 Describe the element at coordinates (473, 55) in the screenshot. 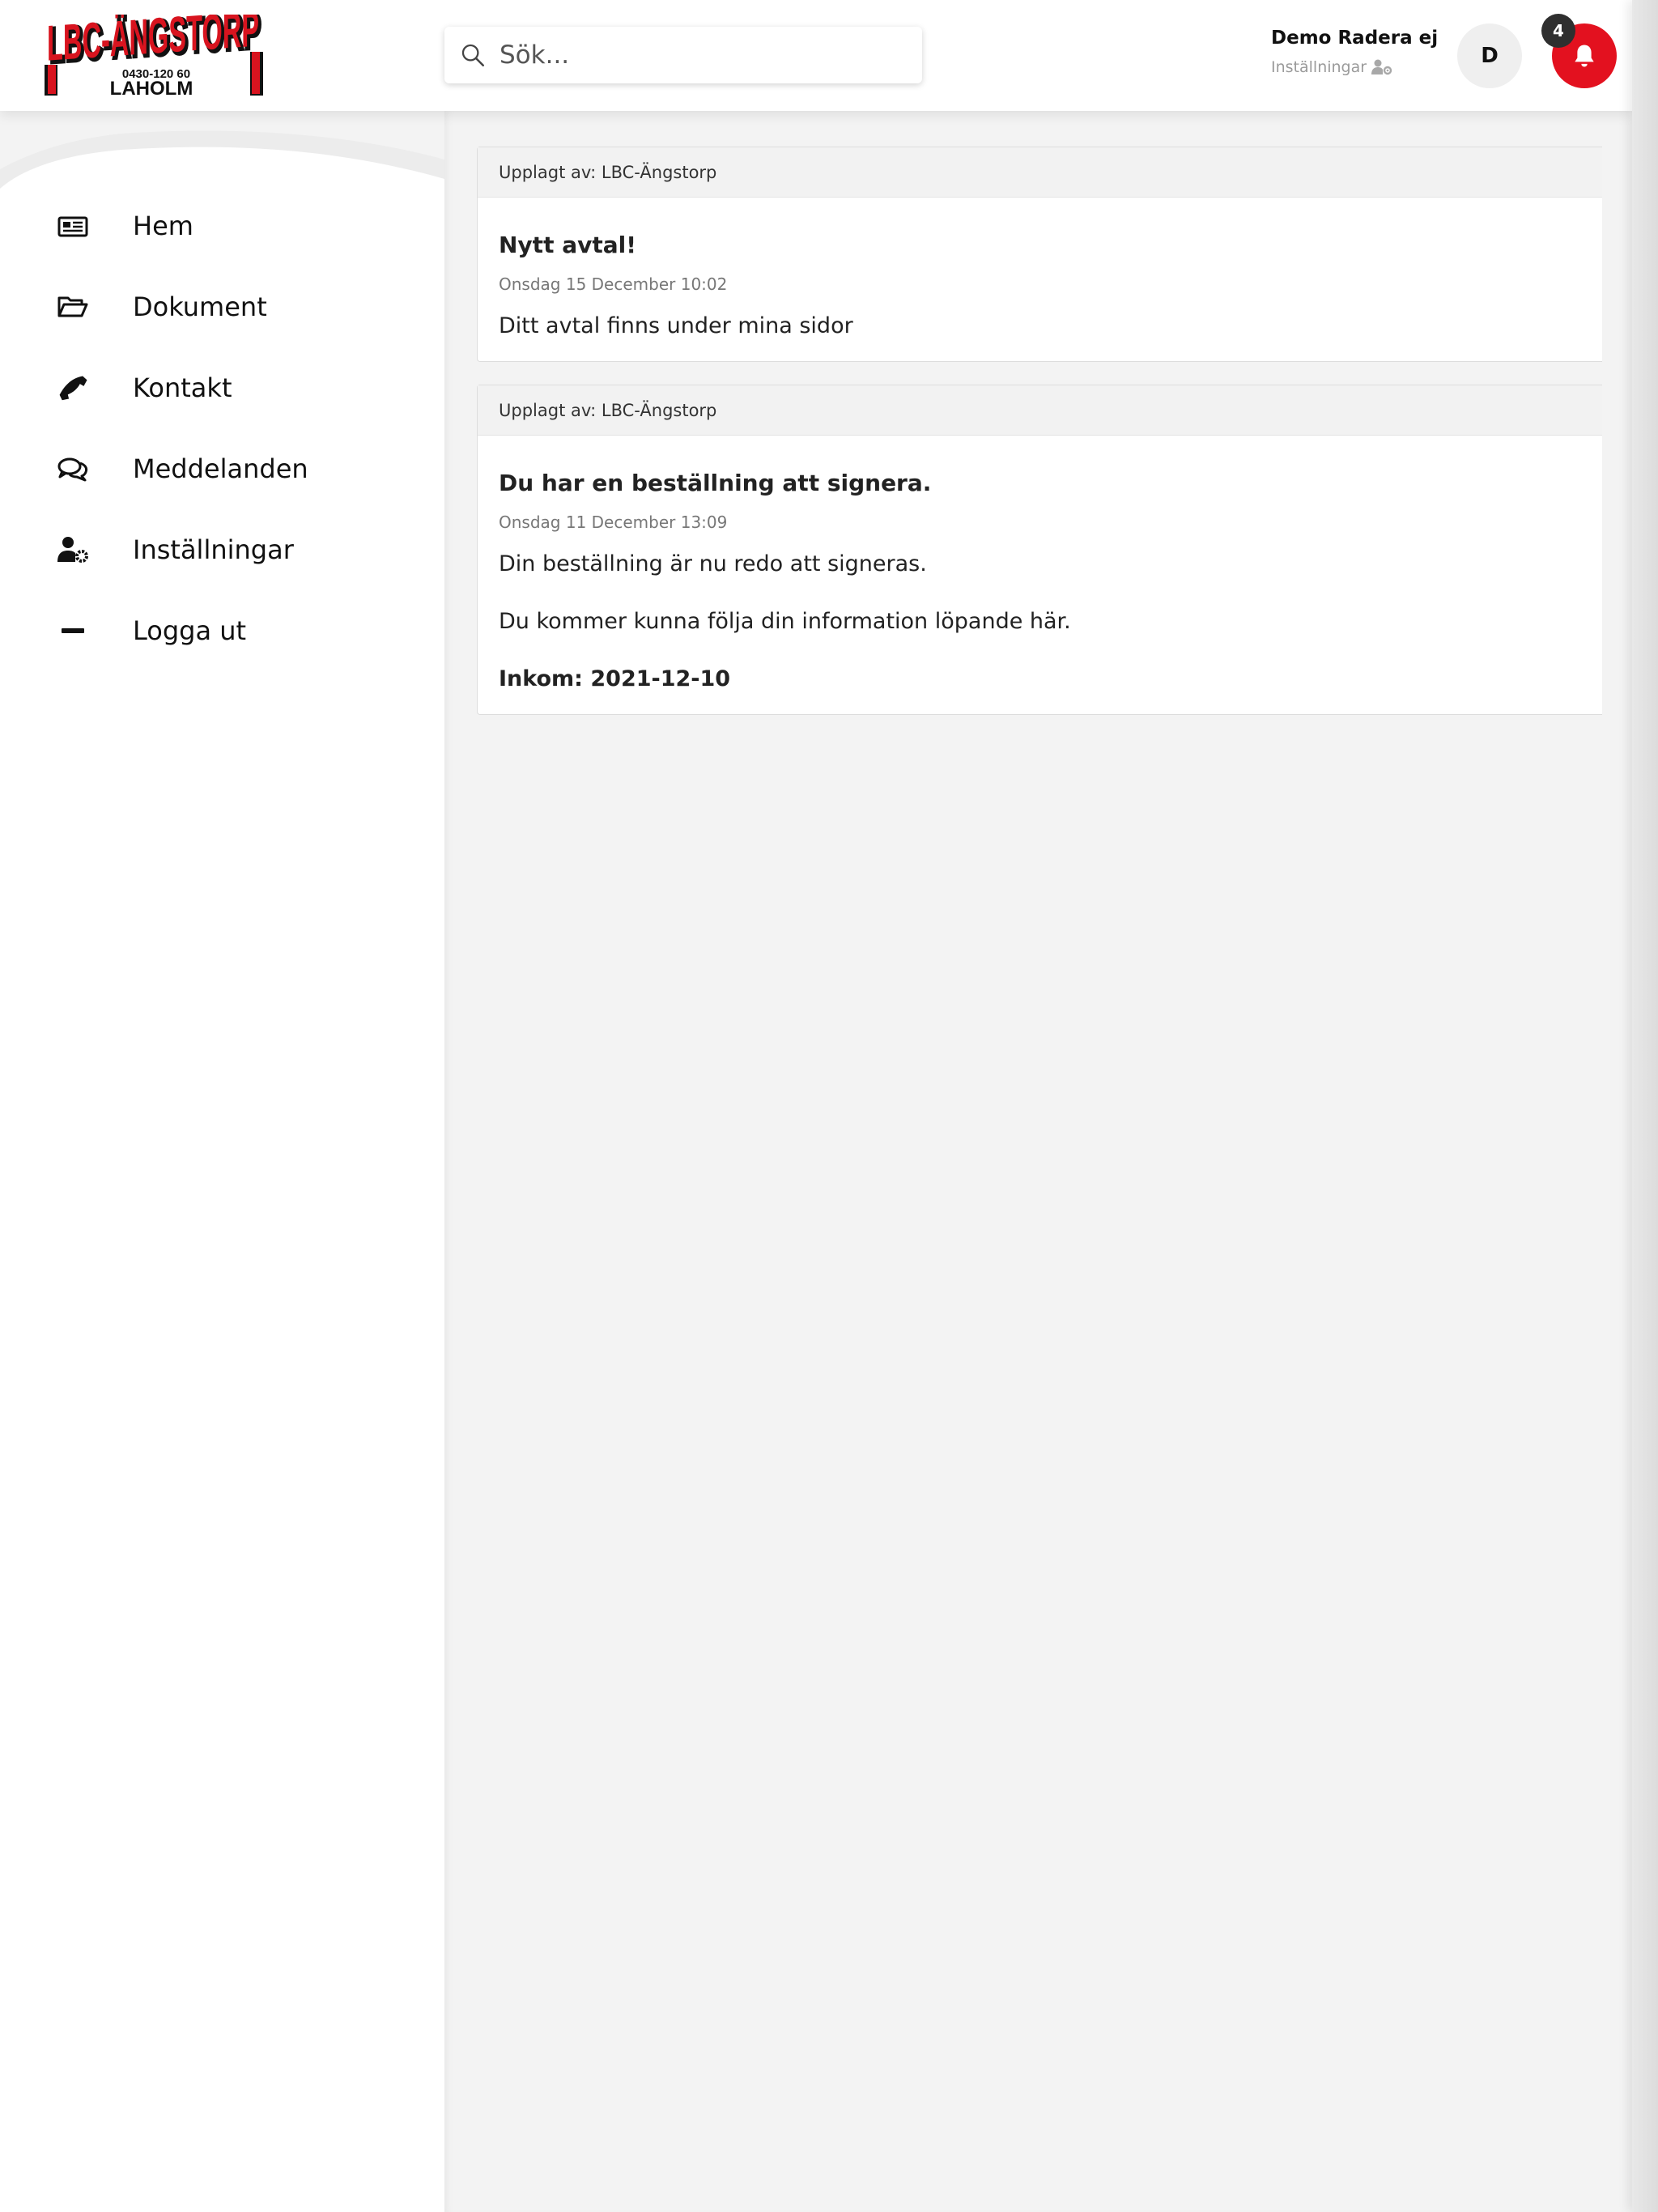

I see `search-icon` at that location.